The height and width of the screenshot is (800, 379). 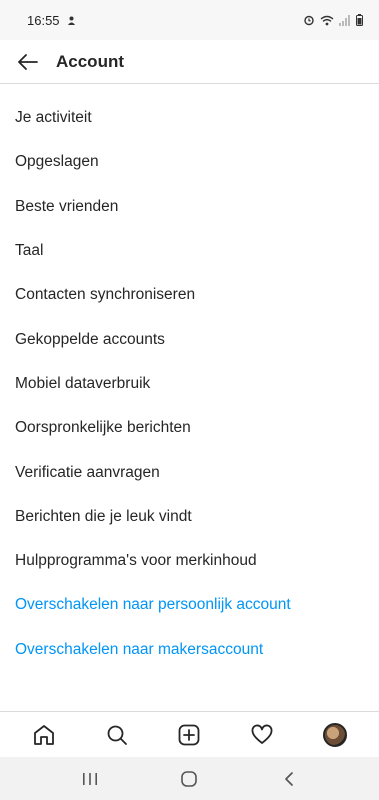 I want to click on profile-avatar, so click(x=334, y=734).